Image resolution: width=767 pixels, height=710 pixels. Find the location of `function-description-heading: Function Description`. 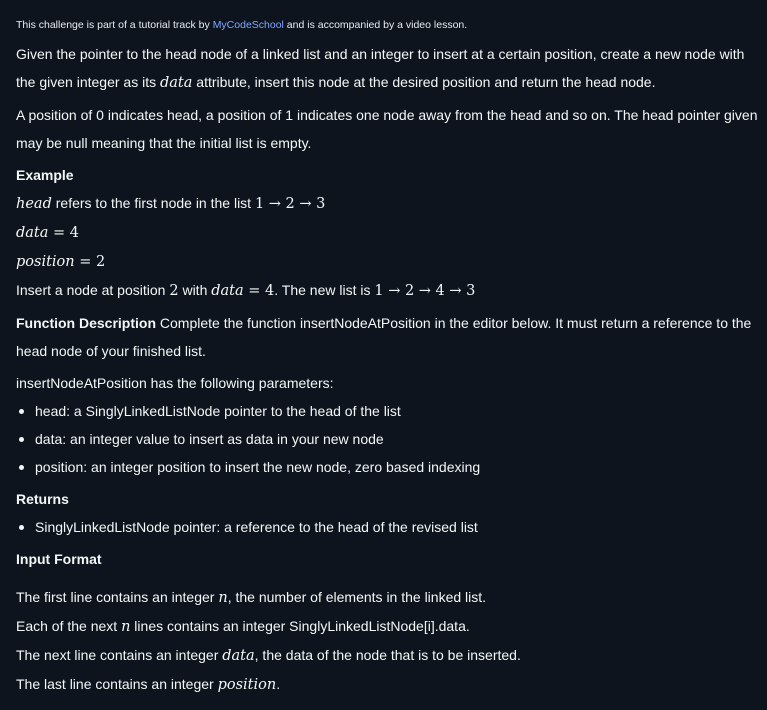

function-description-heading: Function Description is located at coordinates (86, 323).